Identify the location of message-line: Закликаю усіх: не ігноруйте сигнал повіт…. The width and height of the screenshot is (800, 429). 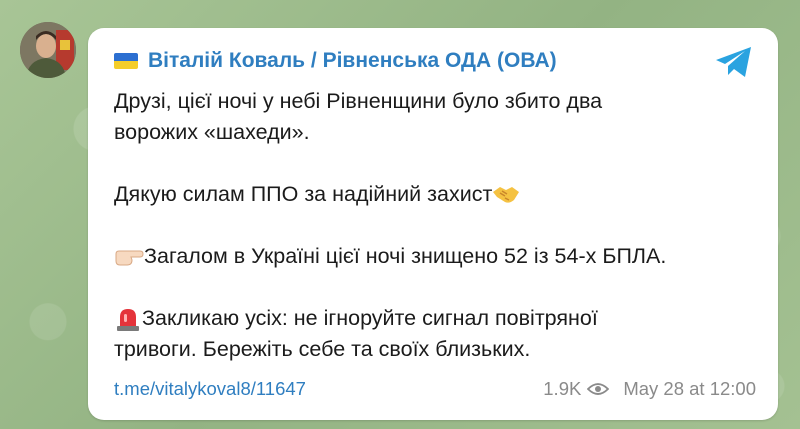
(370, 318).